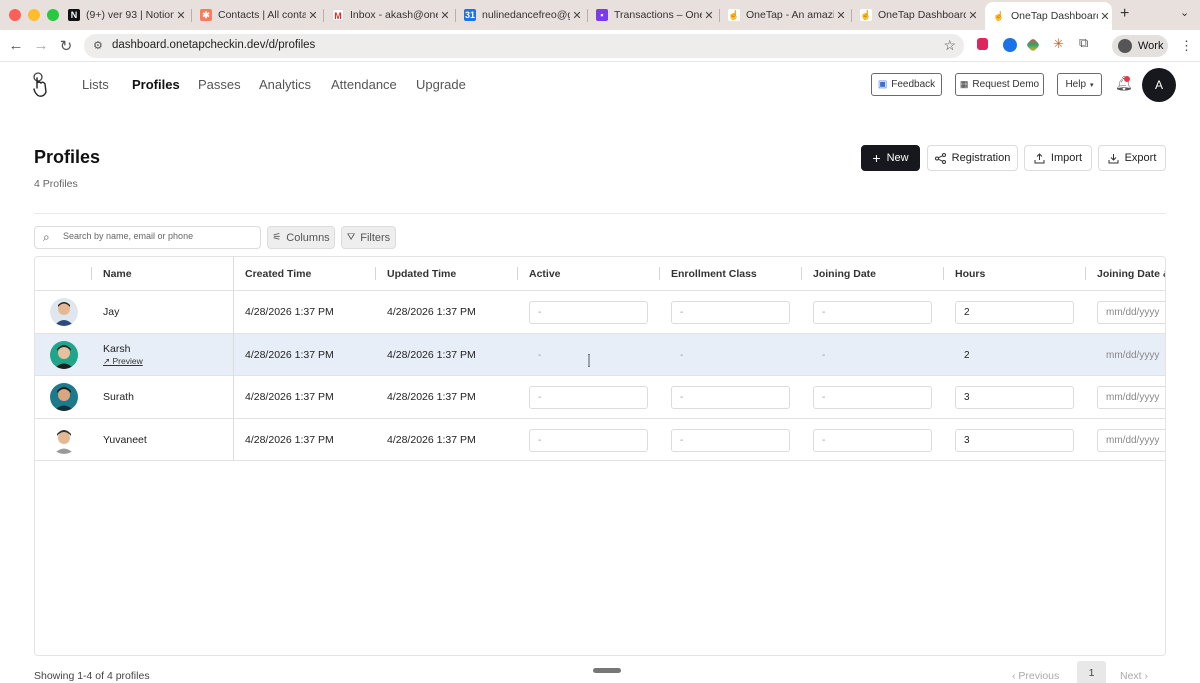 The width and height of the screenshot is (1200, 683). Describe the element at coordinates (1159, 85) in the screenshot. I see `user-avatar-button: A` at that location.